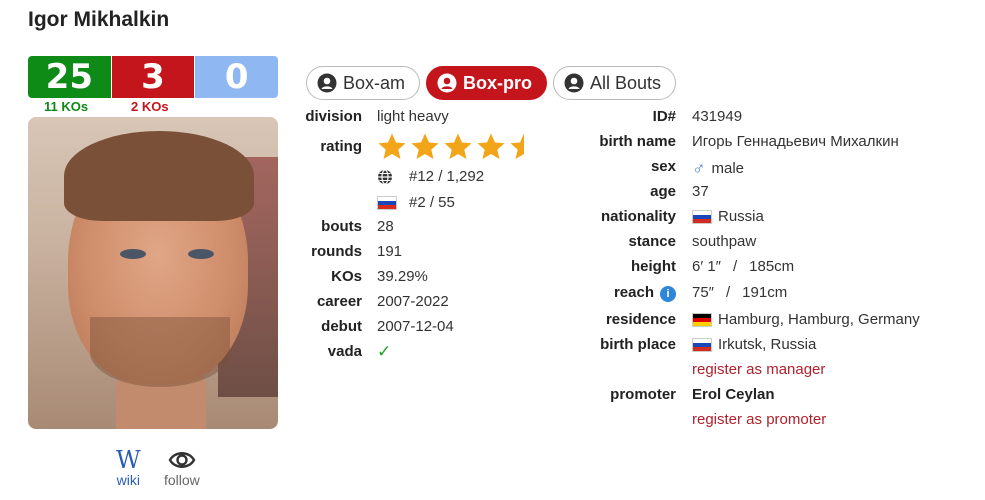 This screenshot has height=500, width=985. What do you see at coordinates (128, 480) in the screenshot?
I see `wiki-label: wiki` at bounding box center [128, 480].